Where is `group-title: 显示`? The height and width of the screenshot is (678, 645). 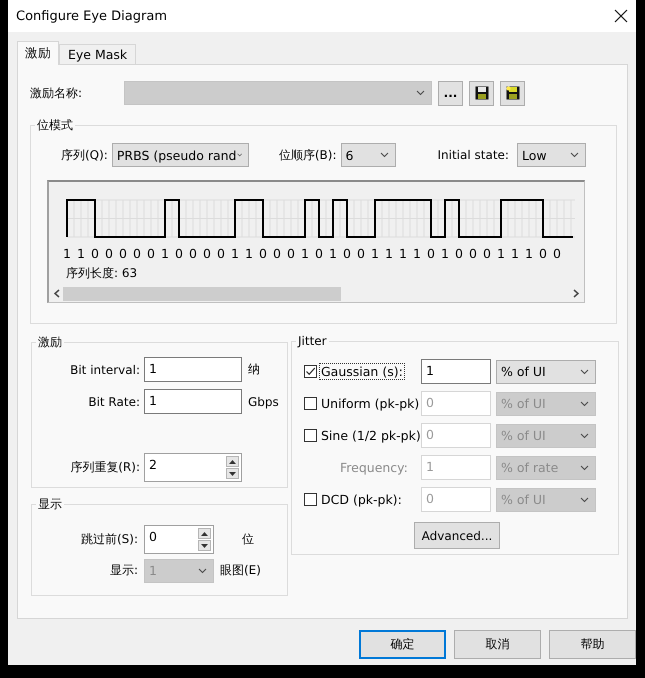
group-title: 显示 is located at coordinates (50, 504).